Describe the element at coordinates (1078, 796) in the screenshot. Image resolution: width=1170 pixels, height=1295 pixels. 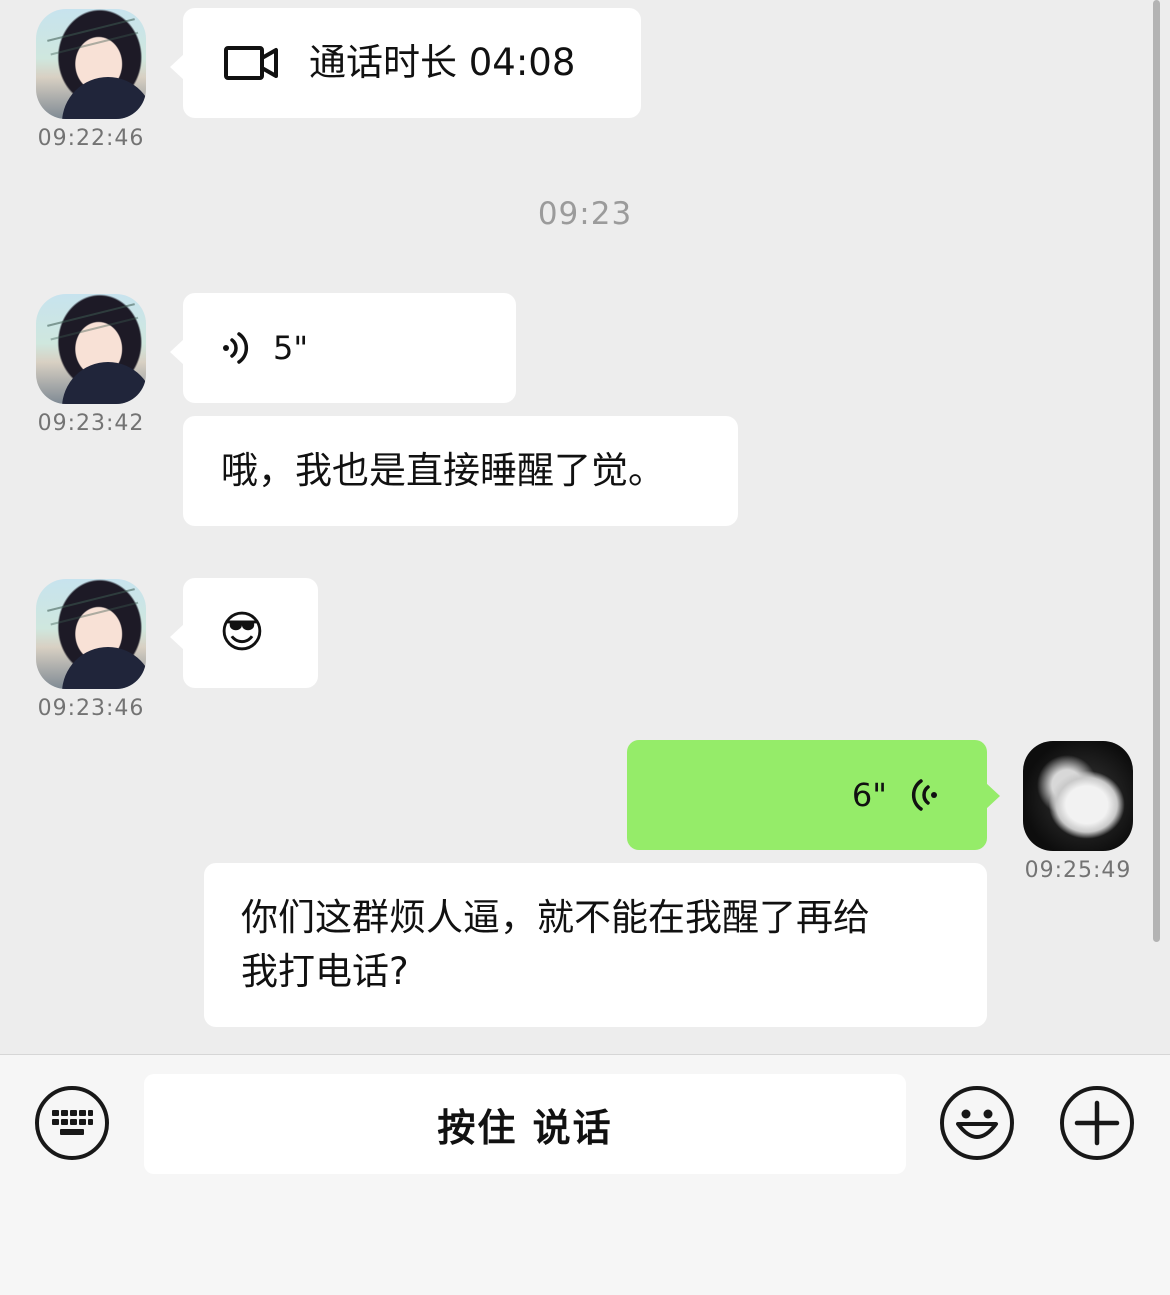
I see `my-avatar` at that location.